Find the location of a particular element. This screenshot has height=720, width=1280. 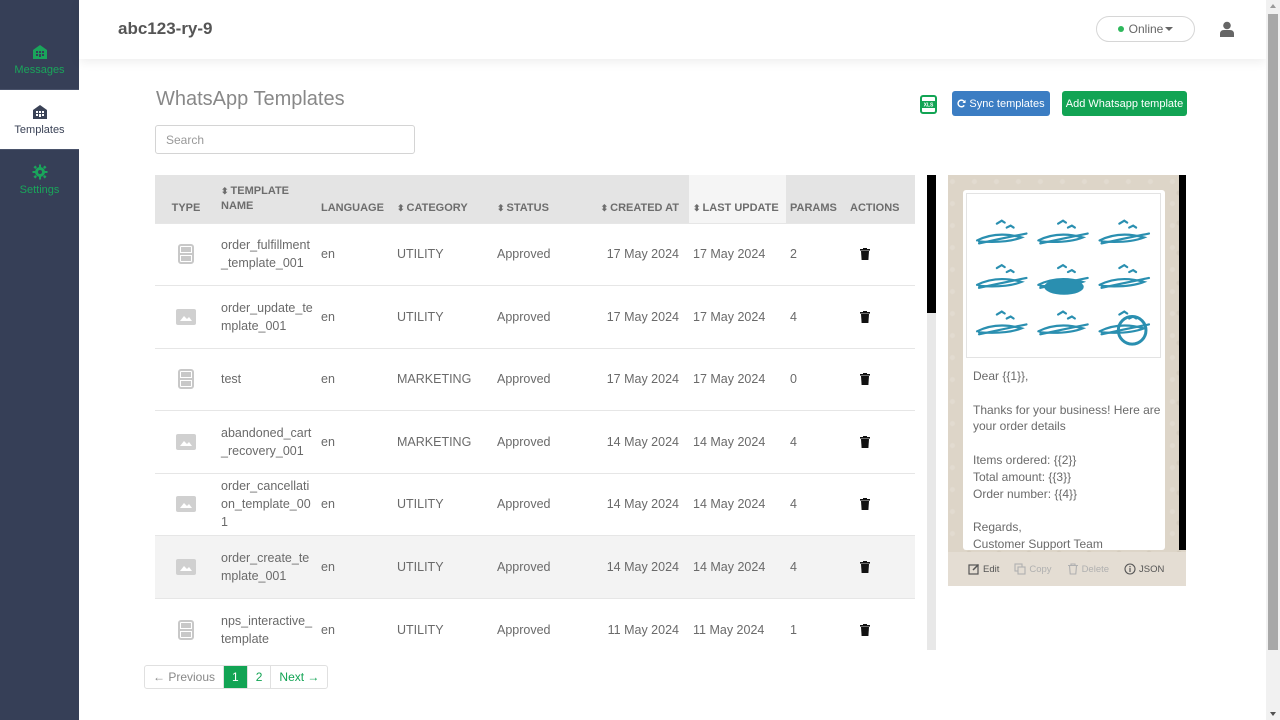

table-scrollbar is located at coordinates (931, 412).